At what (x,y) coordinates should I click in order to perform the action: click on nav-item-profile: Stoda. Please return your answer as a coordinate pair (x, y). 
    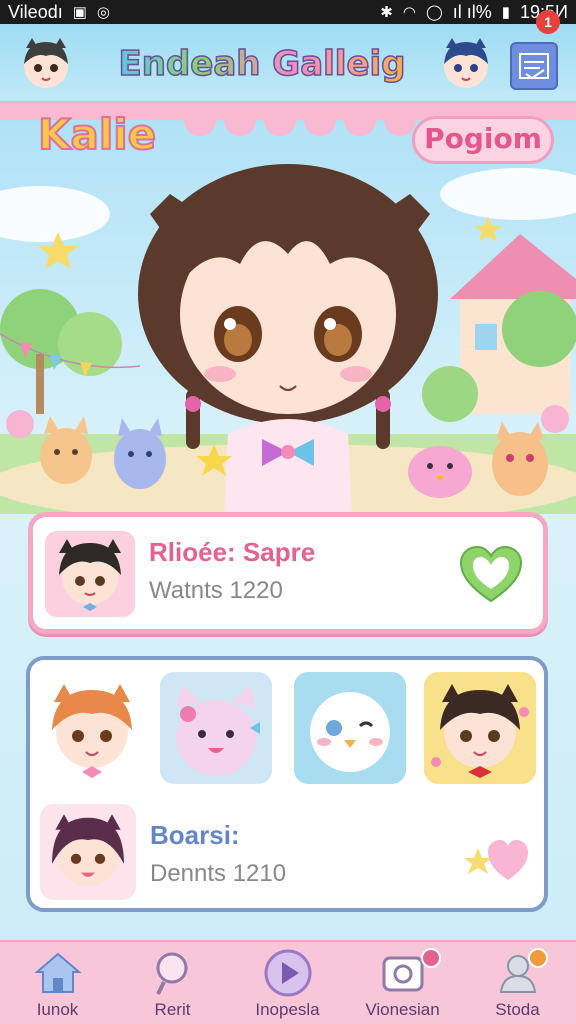
    Looking at the image, I should click on (517, 983).